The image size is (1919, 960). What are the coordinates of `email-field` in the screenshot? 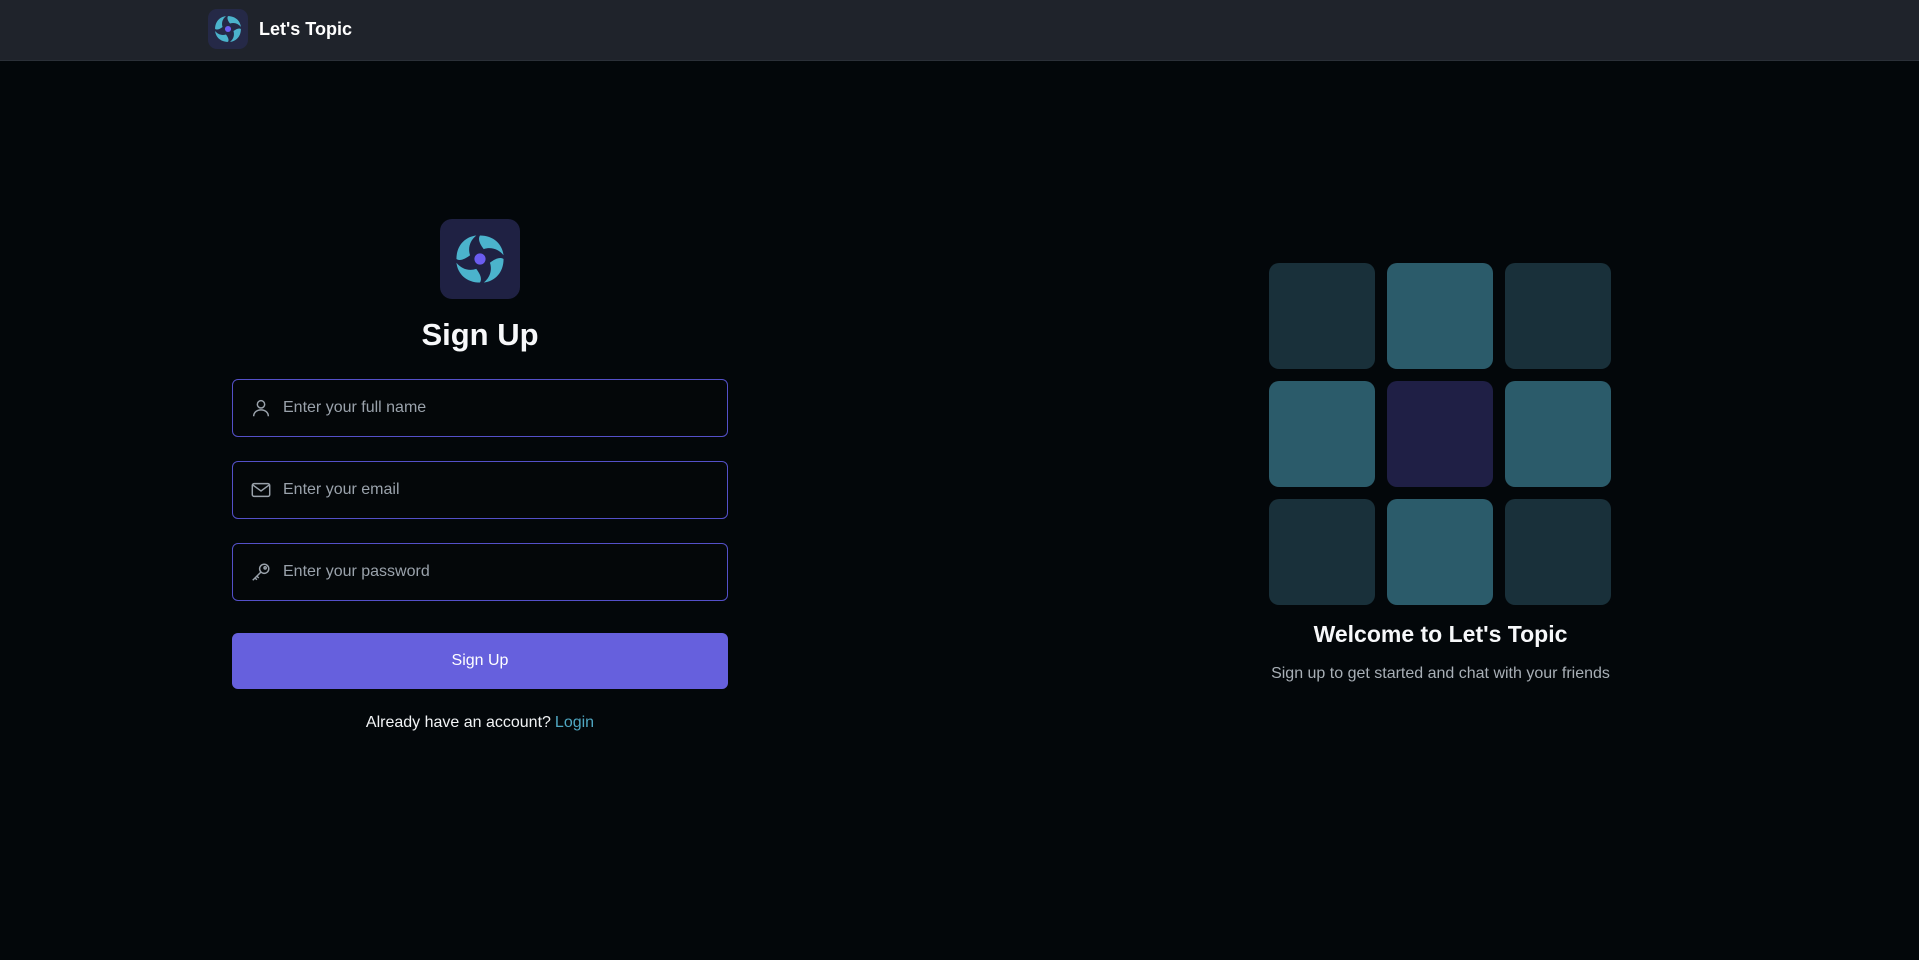 It's located at (480, 490).